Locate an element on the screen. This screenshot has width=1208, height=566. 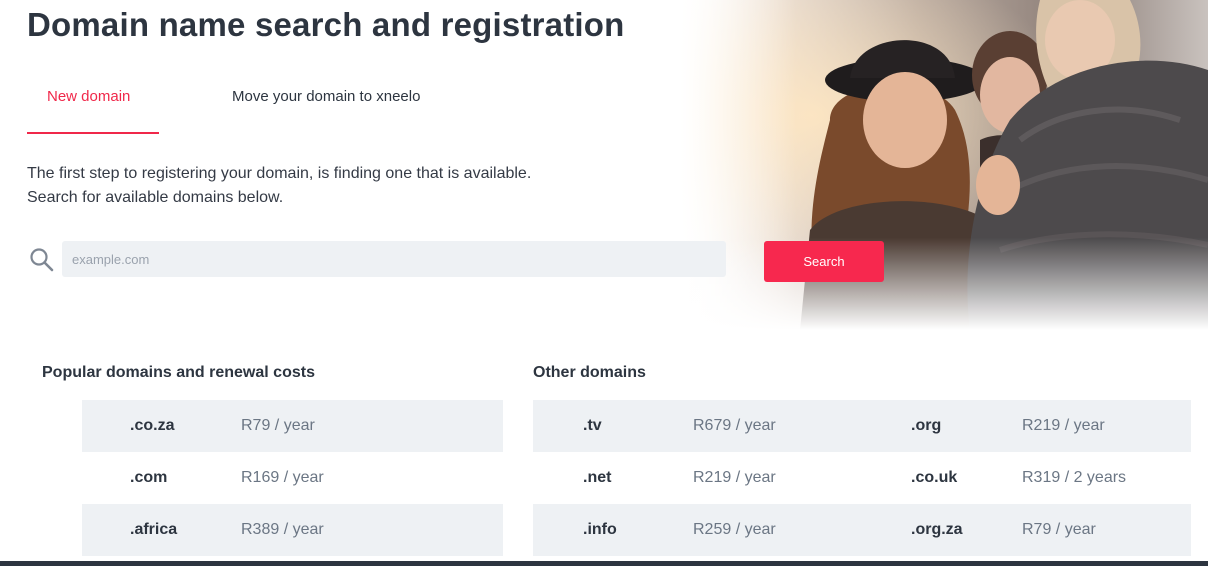
domain-price: R319 / 2 years is located at coordinates (1074, 477).